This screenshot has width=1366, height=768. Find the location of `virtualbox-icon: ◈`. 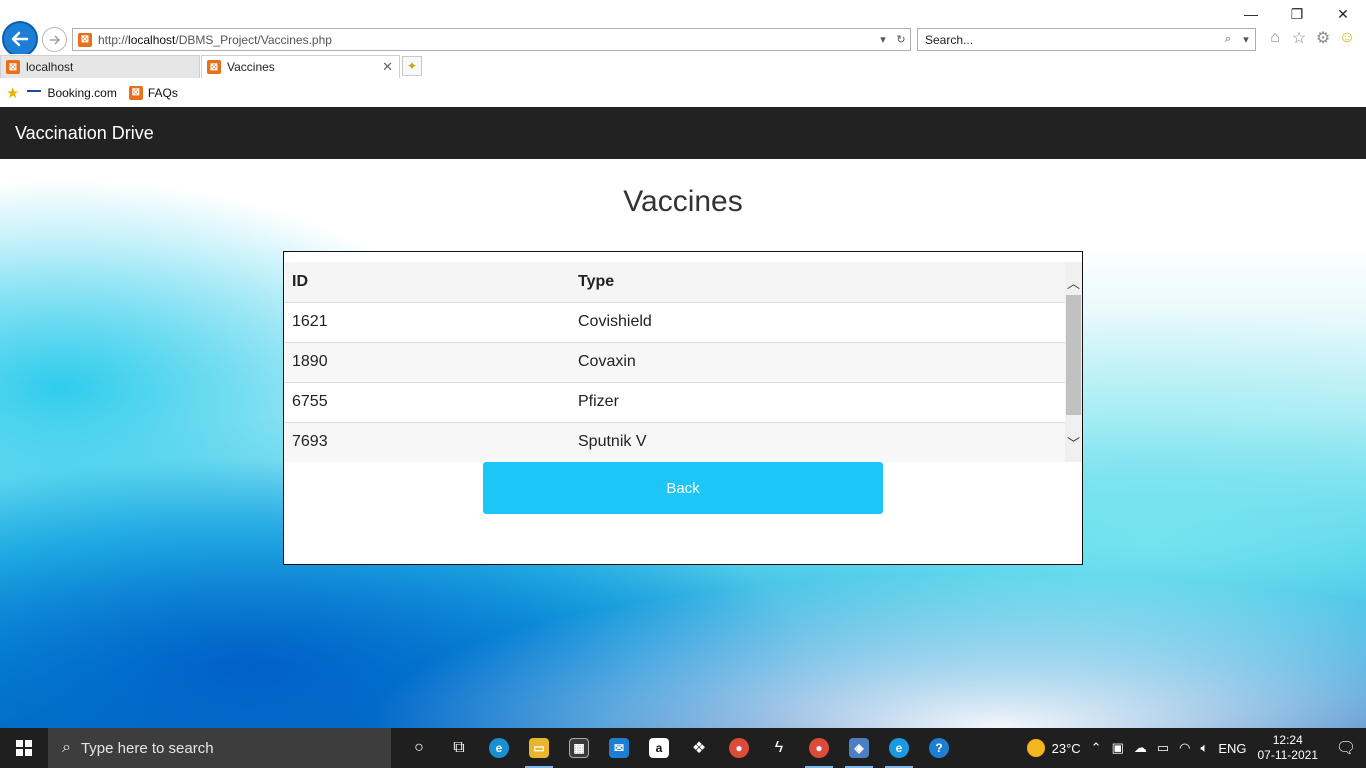

virtualbox-icon: ◈ is located at coordinates (859, 748).